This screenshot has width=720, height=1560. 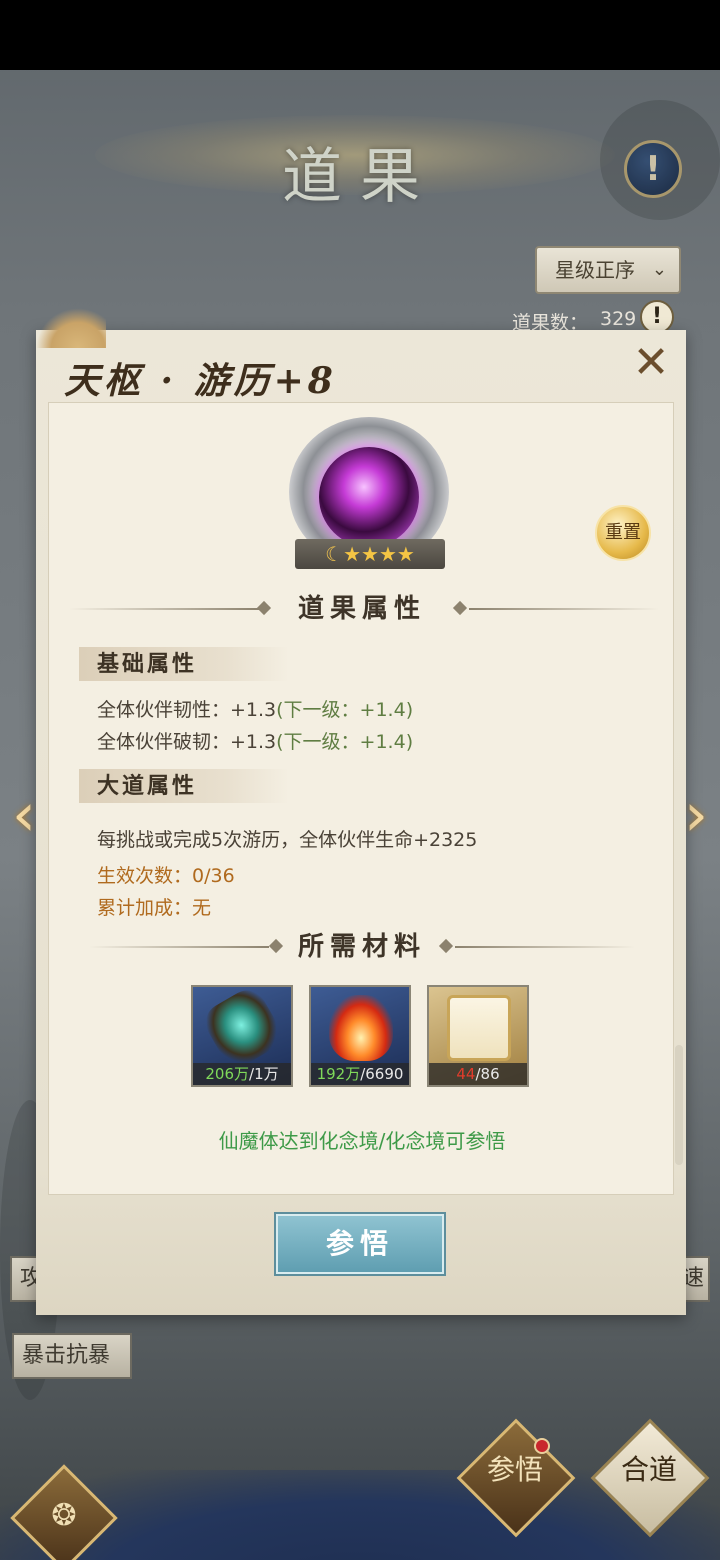 I want to click on info-icon: !, so click(x=657, y=317).